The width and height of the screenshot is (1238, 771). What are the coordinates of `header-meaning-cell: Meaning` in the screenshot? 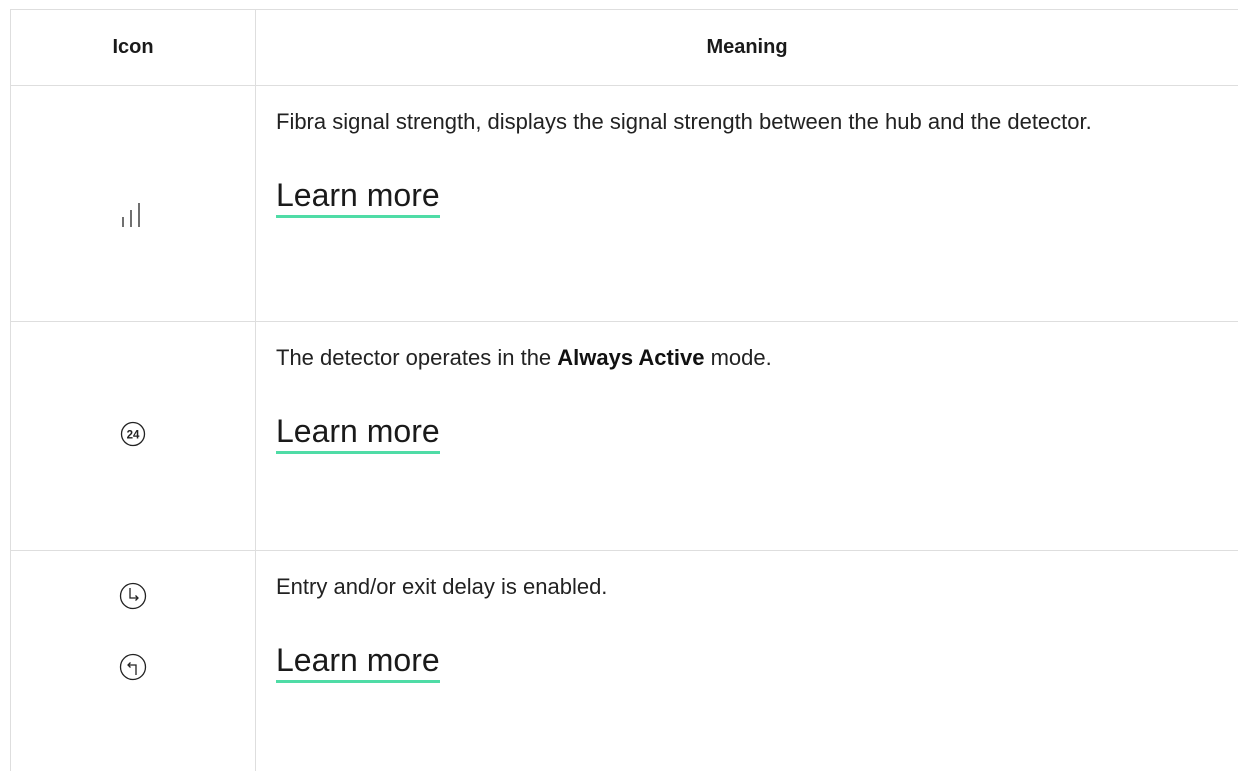 It's located at (747, 47).